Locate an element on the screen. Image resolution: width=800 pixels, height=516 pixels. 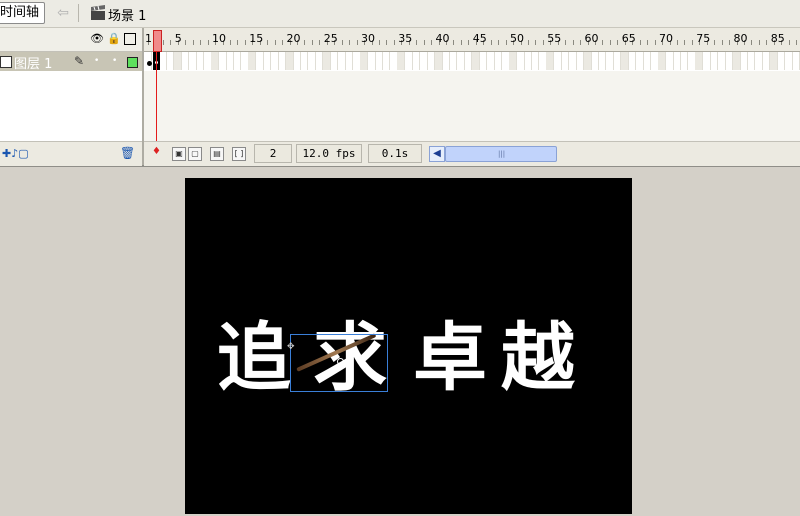
center-frame-icon: ♦ is located at coordinates (156, 153).